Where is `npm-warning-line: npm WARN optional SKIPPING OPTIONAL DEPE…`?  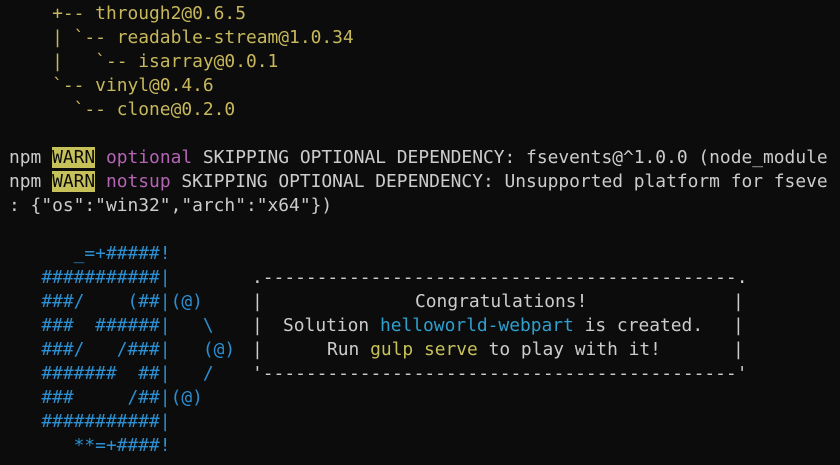 npm-warning-line: npm WARN optional SKIPPING OPTIONAL DEPE… is located at coordinates (418, 158).